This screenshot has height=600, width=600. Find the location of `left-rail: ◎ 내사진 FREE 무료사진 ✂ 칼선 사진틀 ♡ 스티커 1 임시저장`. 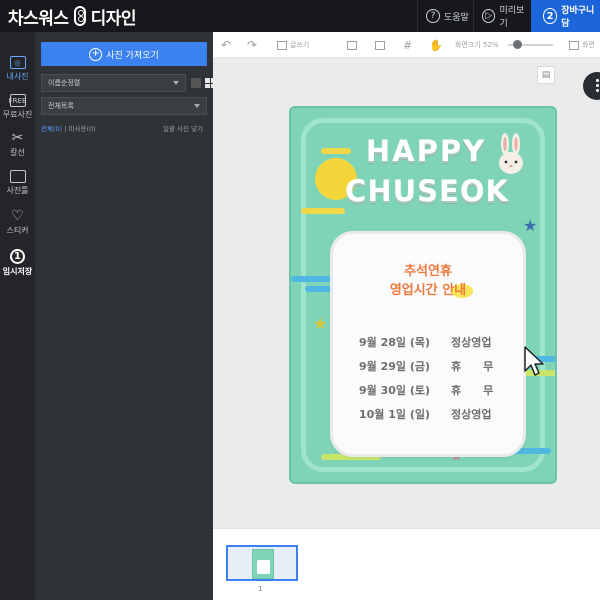

left-rail: ◎ 내사진 FREE 무료사진 ✂ 칼선 사진틀 ♡ 스티커 1 임시저장 is located at coordinates (17, 316).